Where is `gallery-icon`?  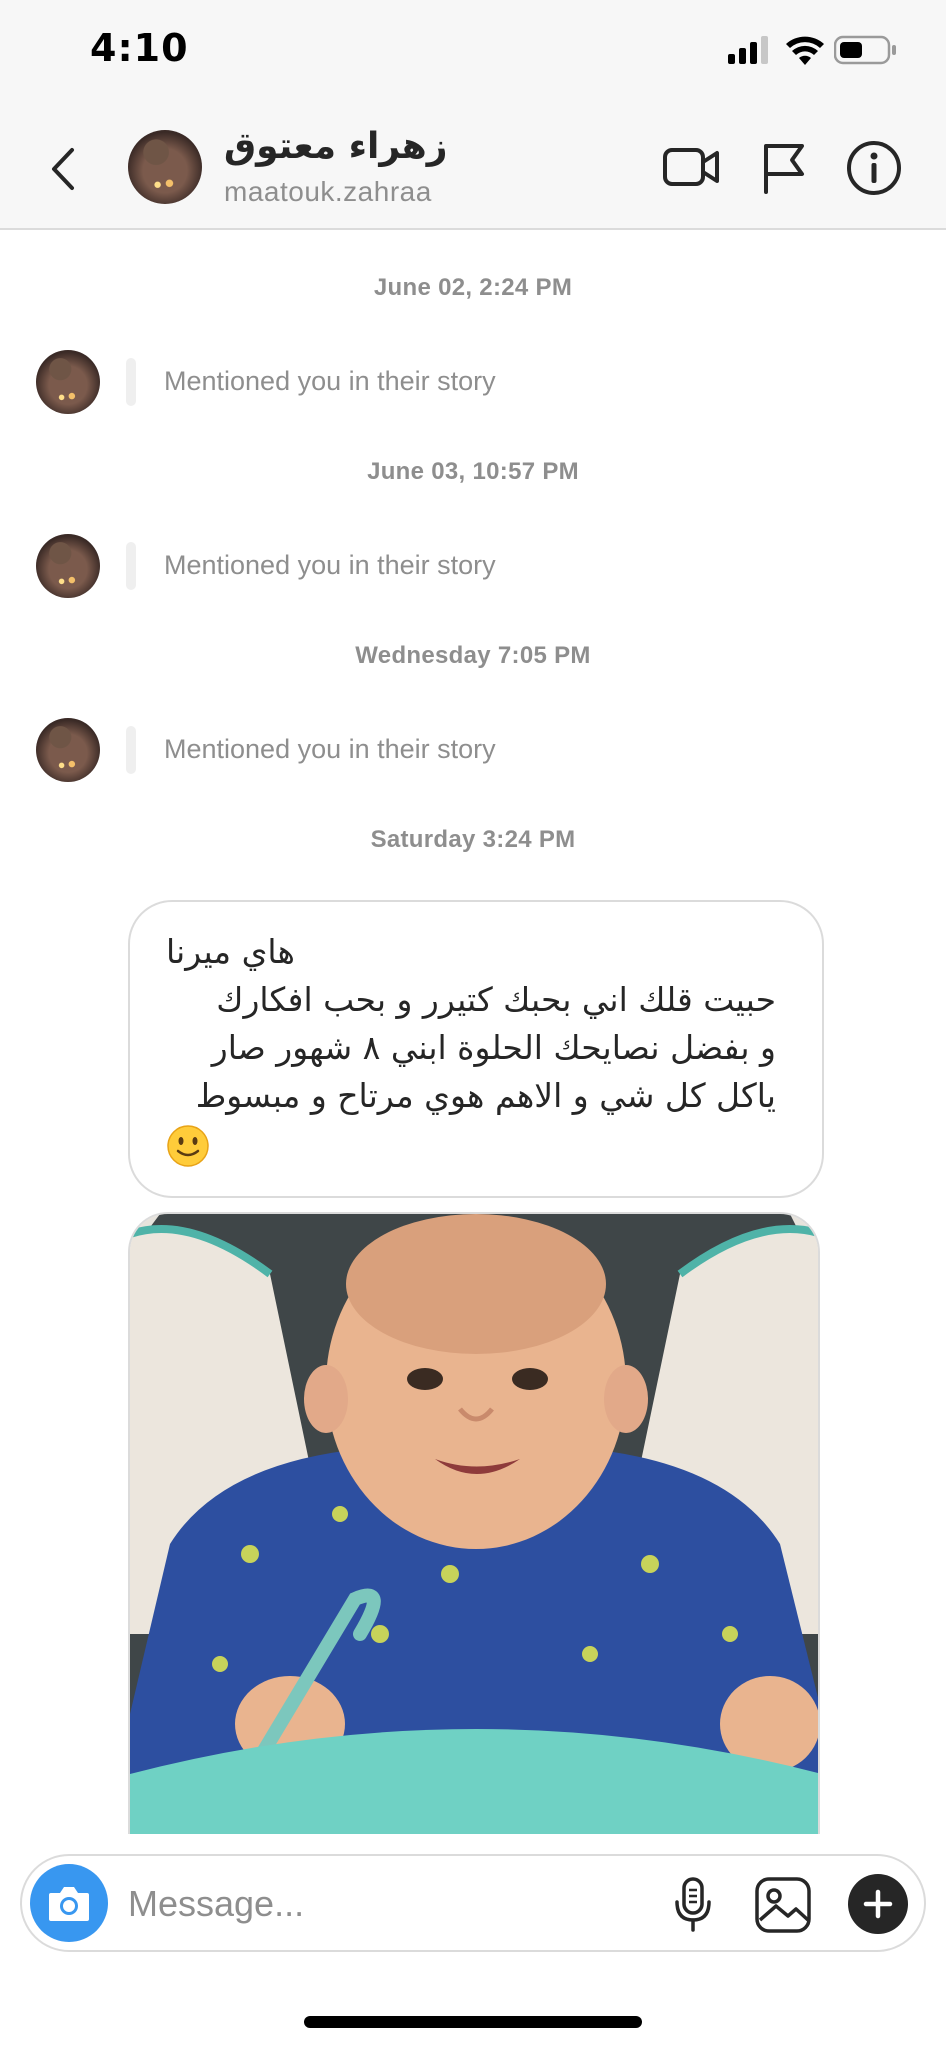
gallery-icon is located at coordinates (783, 1905).